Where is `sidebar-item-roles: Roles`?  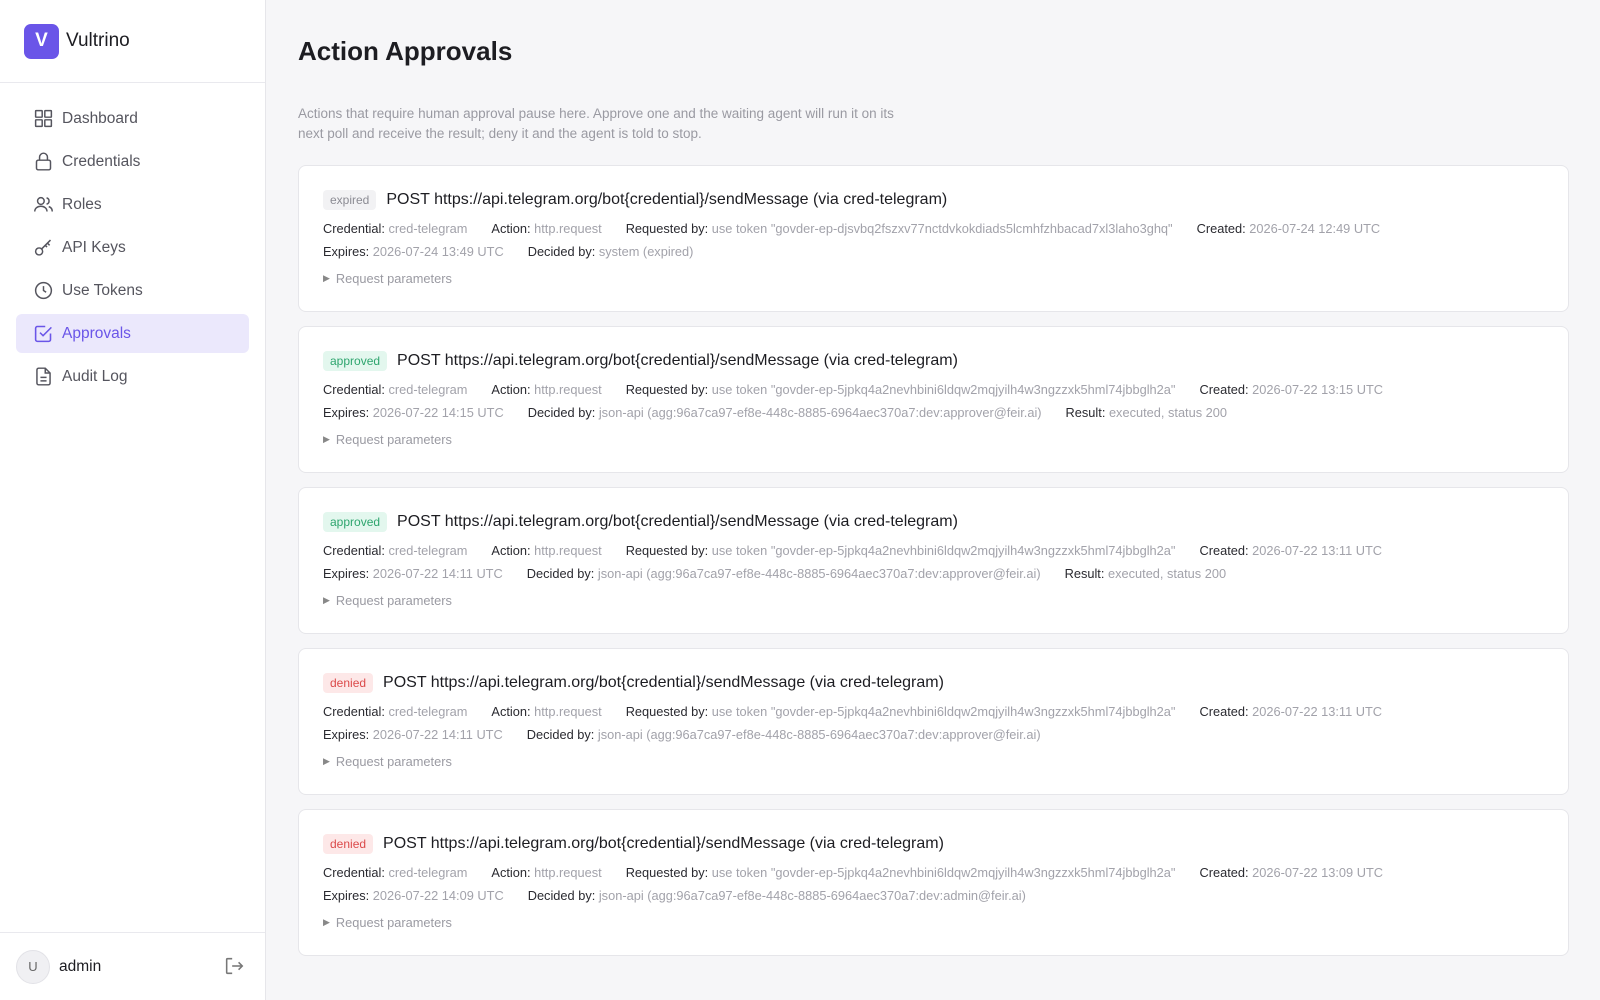 sidebar-item-roles: Roles is located at coordinates (132, 204).